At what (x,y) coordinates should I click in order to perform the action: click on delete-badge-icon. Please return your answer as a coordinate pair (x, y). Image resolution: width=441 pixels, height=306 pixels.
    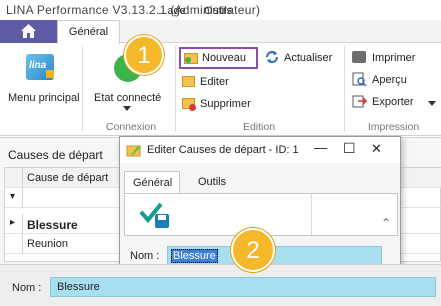
    Looking at the image, I should click on (192, 107).